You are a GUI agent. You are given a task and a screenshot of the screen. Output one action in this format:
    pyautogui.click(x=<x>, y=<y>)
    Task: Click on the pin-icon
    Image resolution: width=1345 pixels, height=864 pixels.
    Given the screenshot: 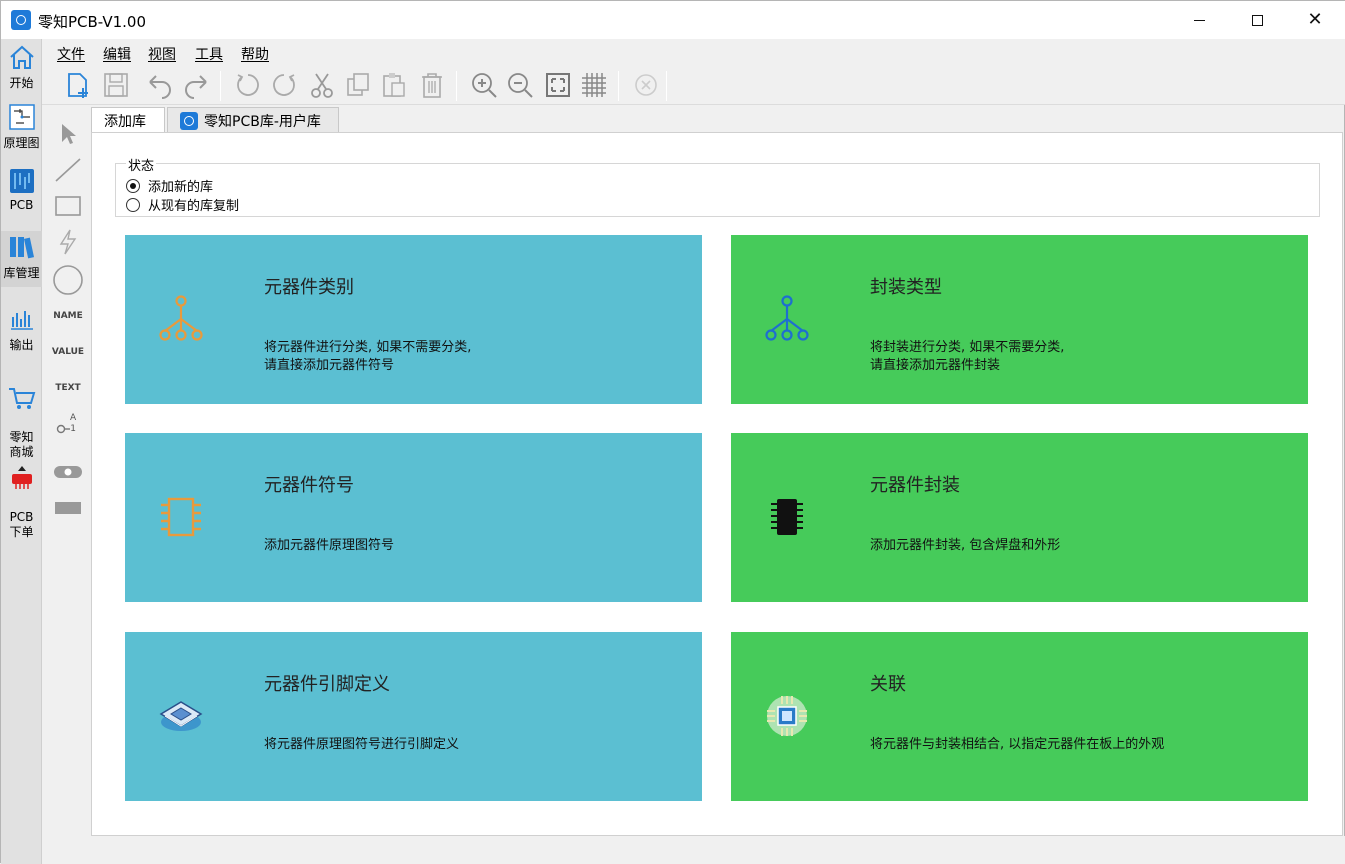 What is the action you would take?
    pyautogui.click(x=63, y=429)
    